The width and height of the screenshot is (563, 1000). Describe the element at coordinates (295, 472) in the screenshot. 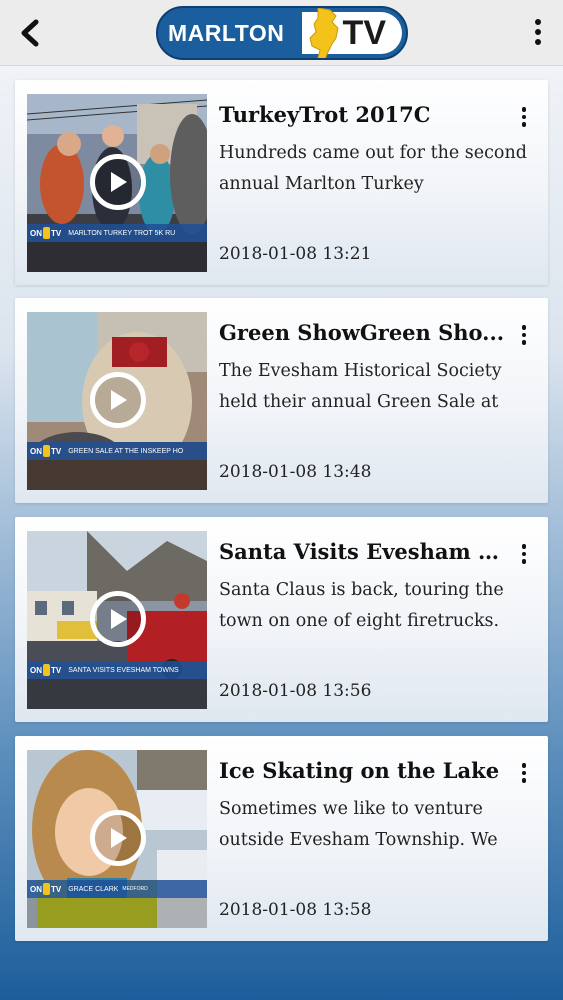

I see `video-date: 2018-01-08 13:48` at that location.